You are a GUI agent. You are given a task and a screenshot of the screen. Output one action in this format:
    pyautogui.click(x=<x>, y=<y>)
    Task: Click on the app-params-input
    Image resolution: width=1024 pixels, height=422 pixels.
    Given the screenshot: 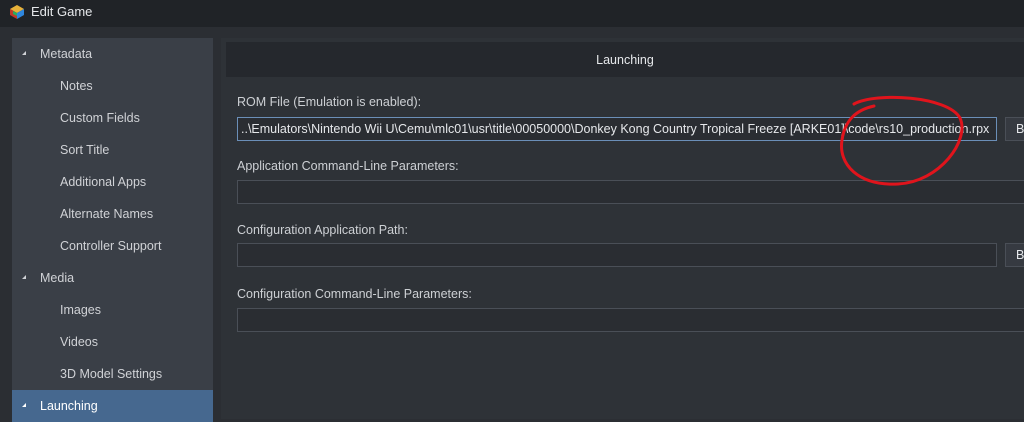 What is the action you would take?
    pyautogui.click(x=630, y=192)
    